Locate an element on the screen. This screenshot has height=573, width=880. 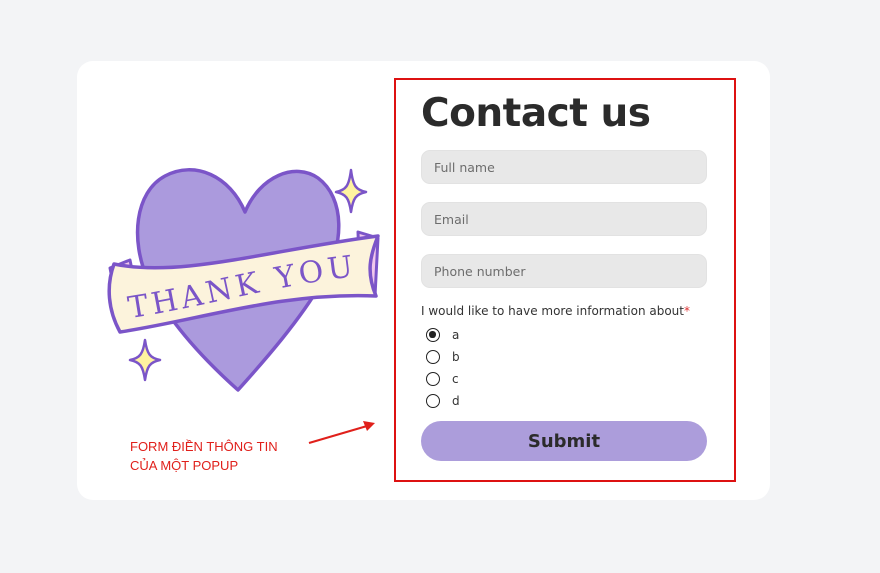
option-label: c is located at coordinates (455, 379).